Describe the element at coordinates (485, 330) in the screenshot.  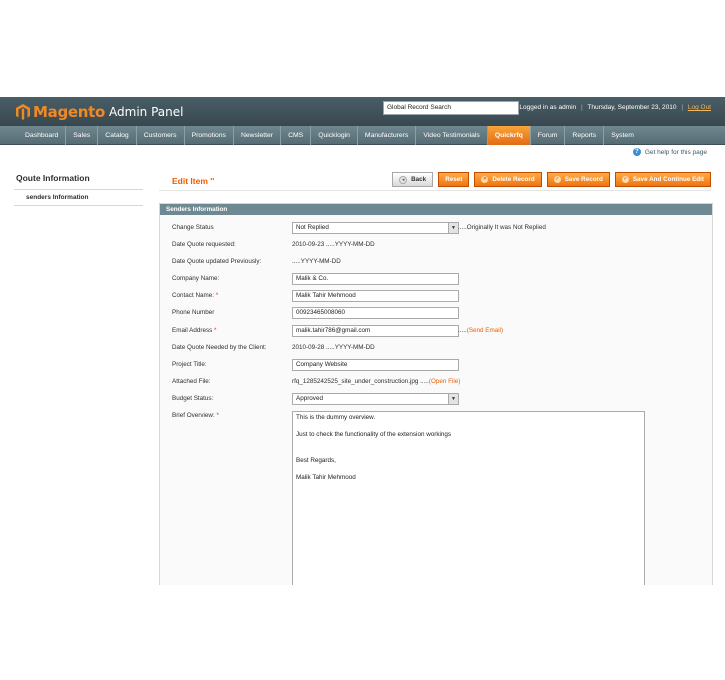
I see `send-email-link: (Send Email)` at that location.